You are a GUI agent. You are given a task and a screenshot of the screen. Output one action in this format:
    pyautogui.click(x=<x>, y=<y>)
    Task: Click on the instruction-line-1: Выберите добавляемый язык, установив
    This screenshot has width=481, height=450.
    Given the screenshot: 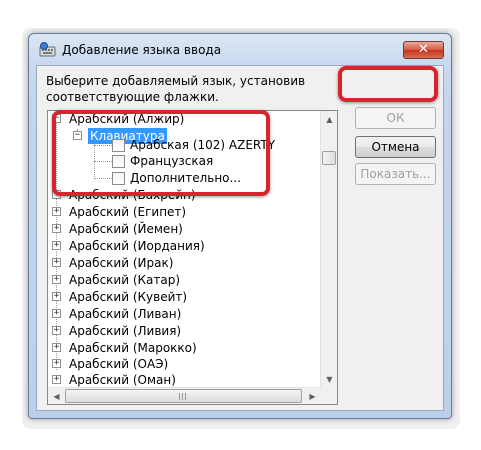 What is the action you would take?
    pyautogui.click(x=176, y=81)
    